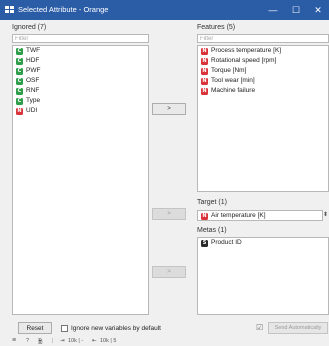 Image resolution: width=329 pixels, height=346 pixels. What do you see at coordinates (263, 243) in the screenshot?
I see `list-item: S Product ID` at bounding box center [263, 243].